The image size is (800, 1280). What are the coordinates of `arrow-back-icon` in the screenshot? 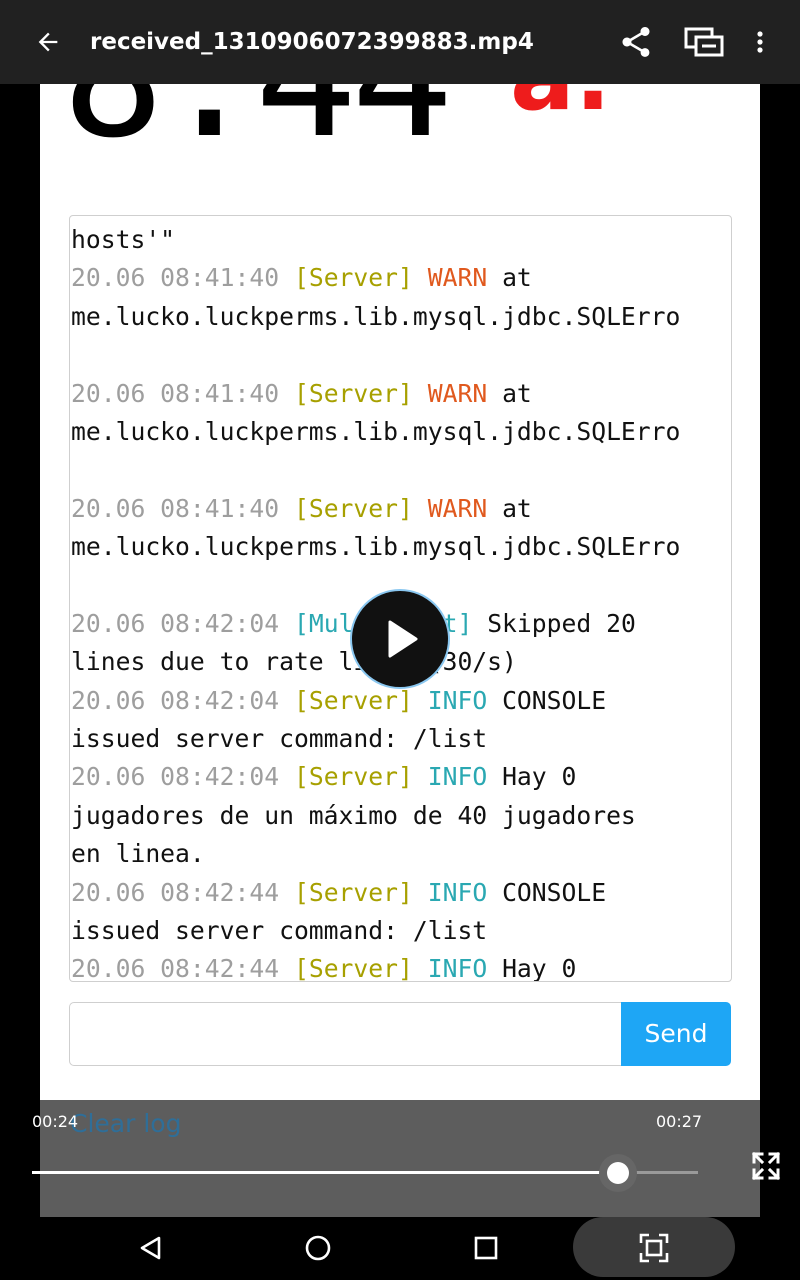 It's located at (48, 42).